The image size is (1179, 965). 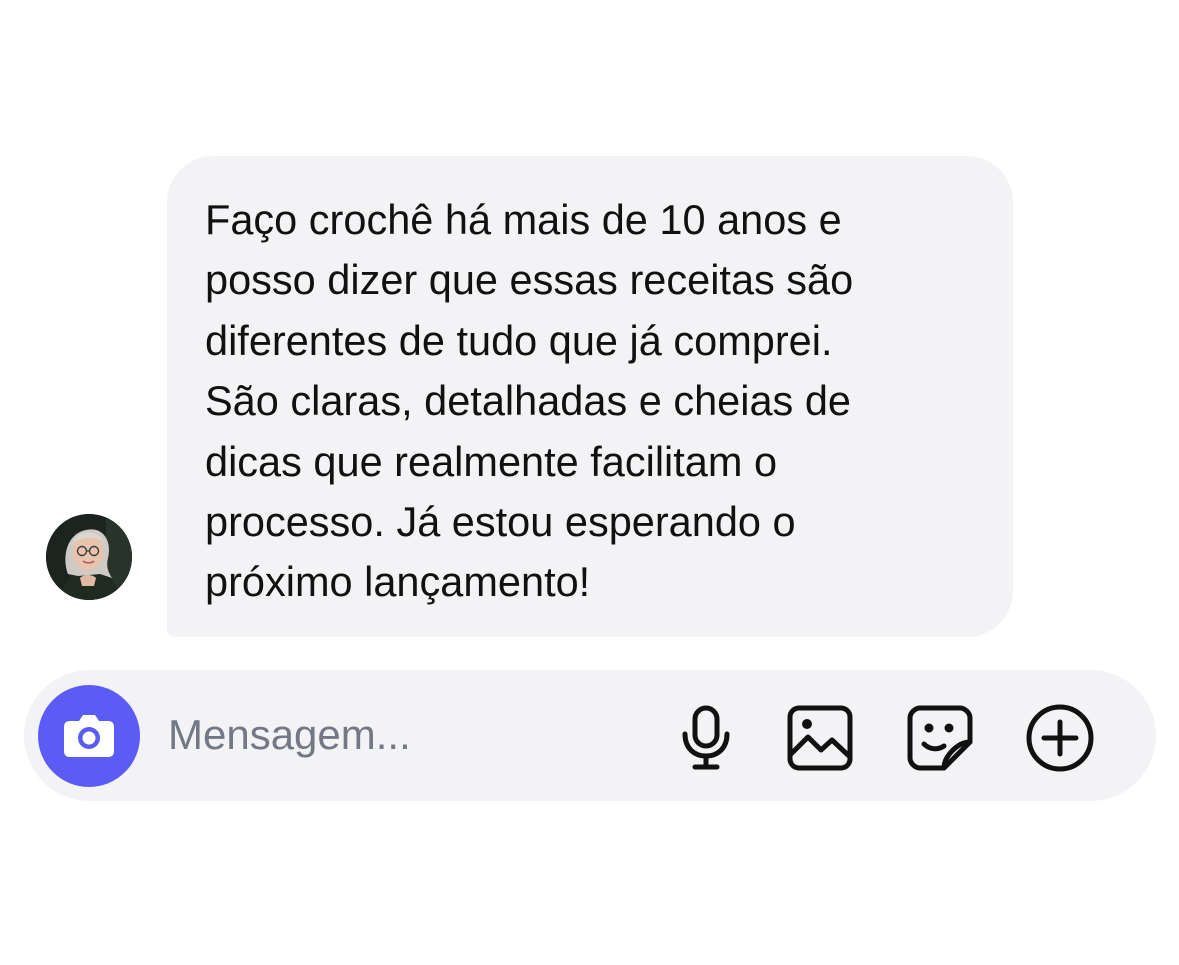 I want to click on camera-icon, so click(x=89, y=736).